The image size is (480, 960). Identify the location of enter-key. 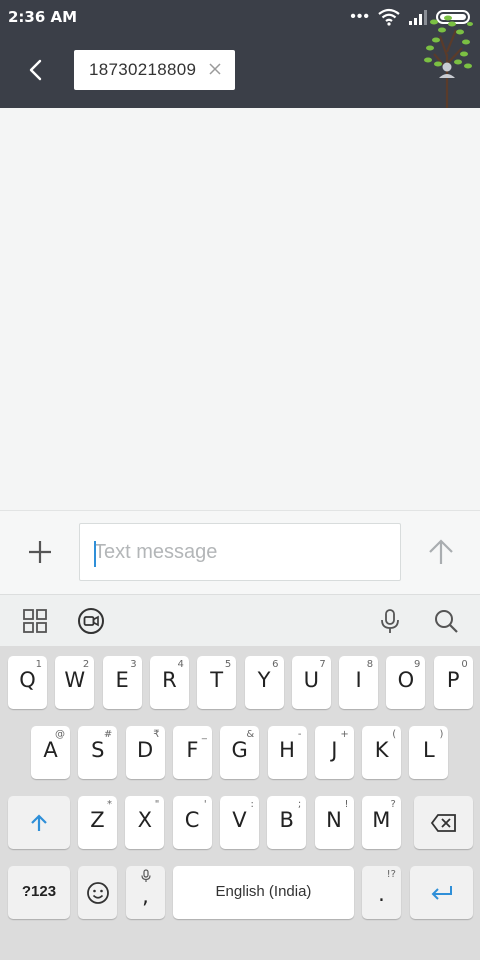
(441, 892).